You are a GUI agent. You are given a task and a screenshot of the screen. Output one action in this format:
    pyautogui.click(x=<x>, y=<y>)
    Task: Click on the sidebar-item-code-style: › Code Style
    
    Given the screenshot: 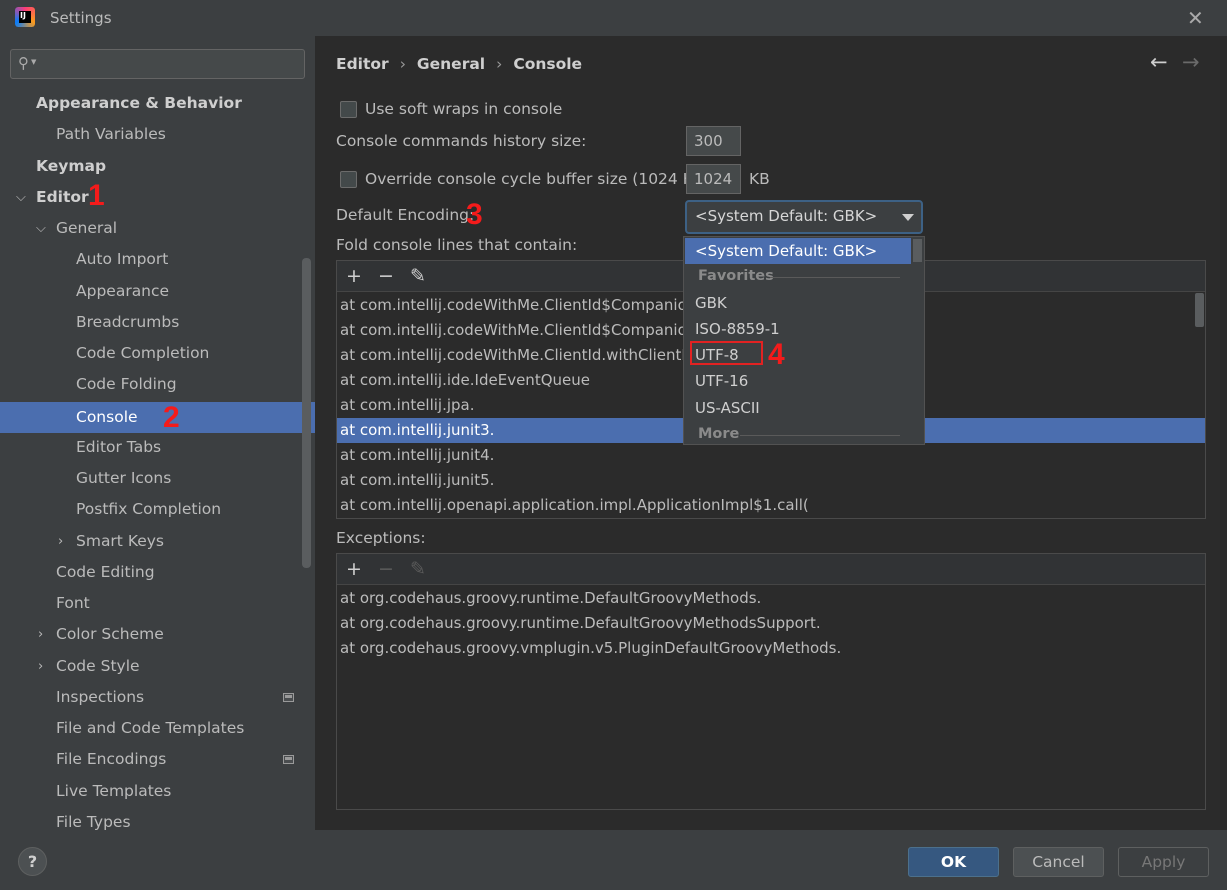 What is the action you would take?
    pyautogui.click(x=157, y=666)
    